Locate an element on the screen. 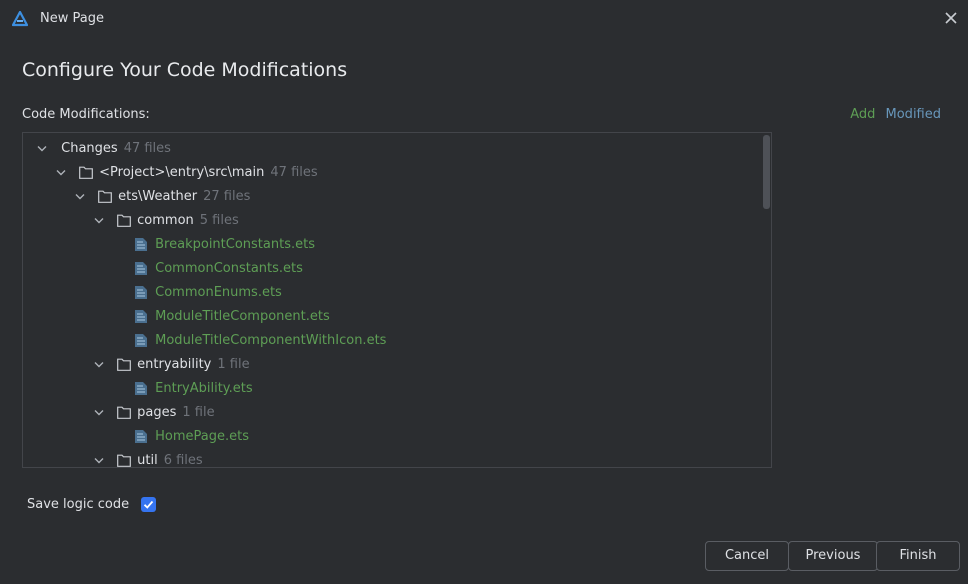 The height and width of the screenshot is (584, 968). tree-node-label: ModuleTitleComponentWithIcon.ets is located at coordinates (271, 340).